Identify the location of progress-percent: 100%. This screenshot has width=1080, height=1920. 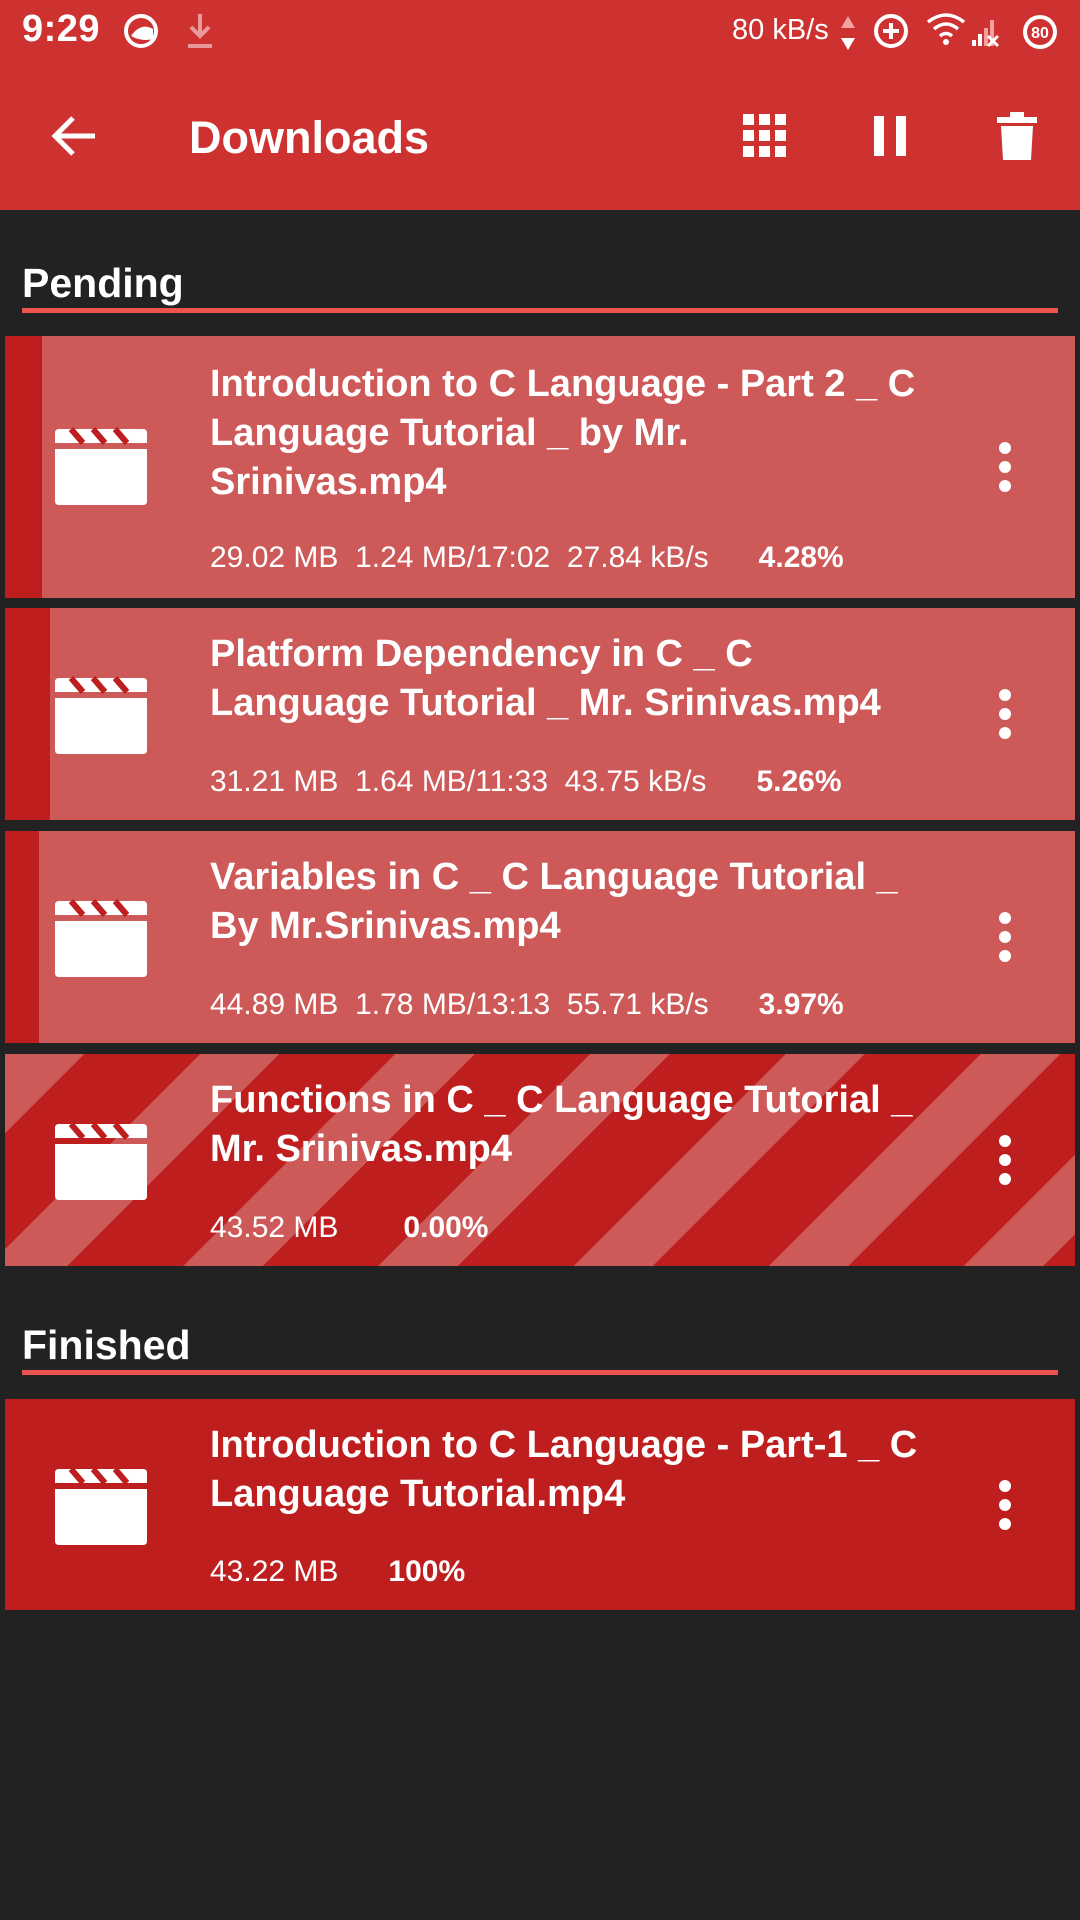
(427, 1571).